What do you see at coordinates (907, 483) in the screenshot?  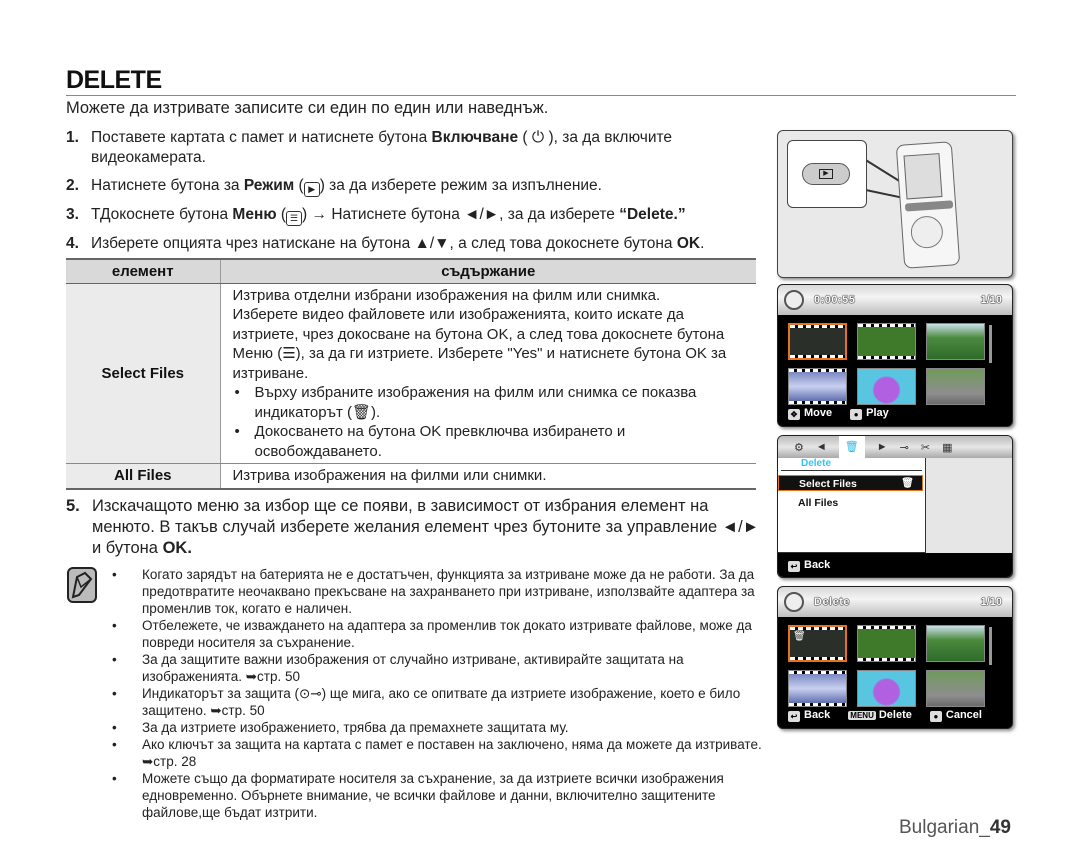 I see `trash-icon: 🗑` at bounding box center [907, 483].